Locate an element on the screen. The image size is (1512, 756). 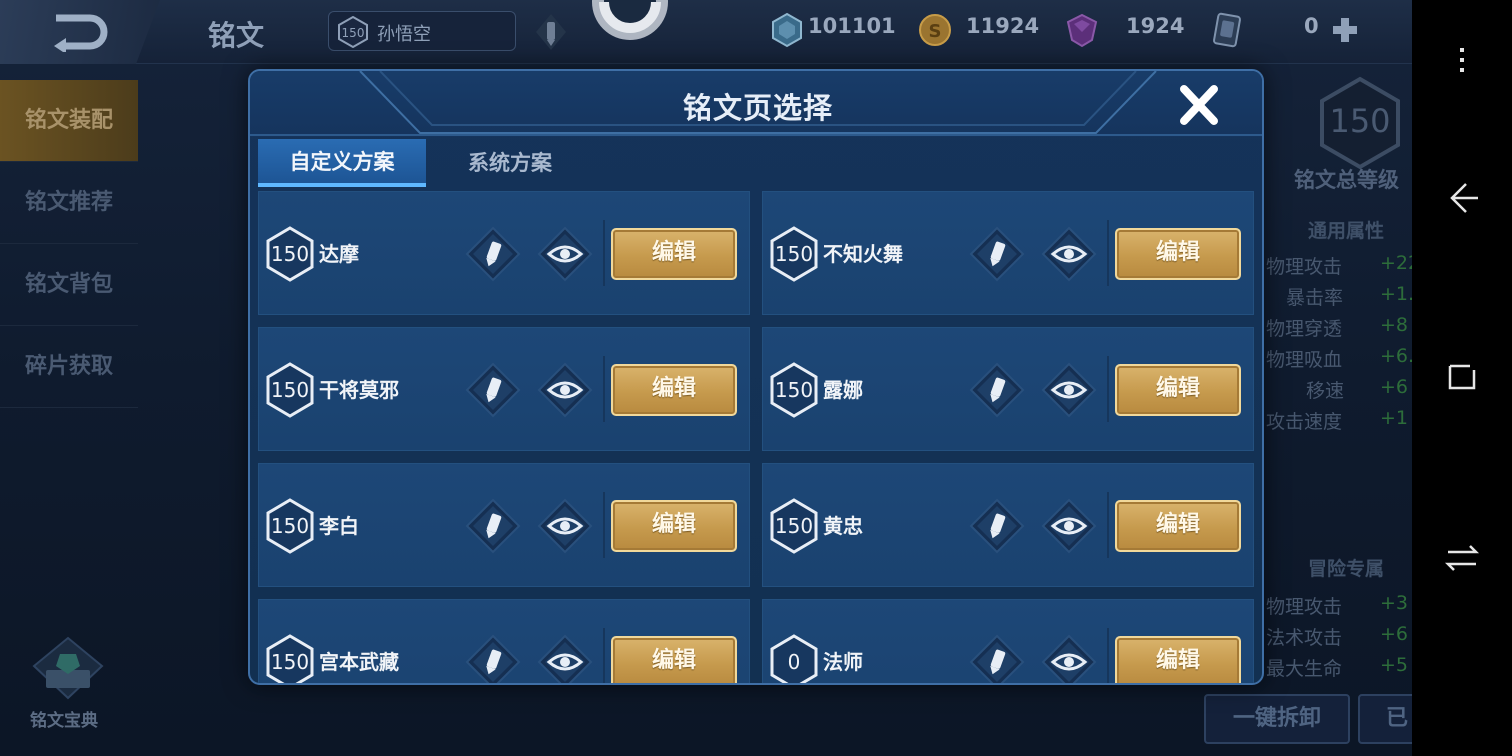
gold-coin-icon: S is located at coordinates (935, 30).